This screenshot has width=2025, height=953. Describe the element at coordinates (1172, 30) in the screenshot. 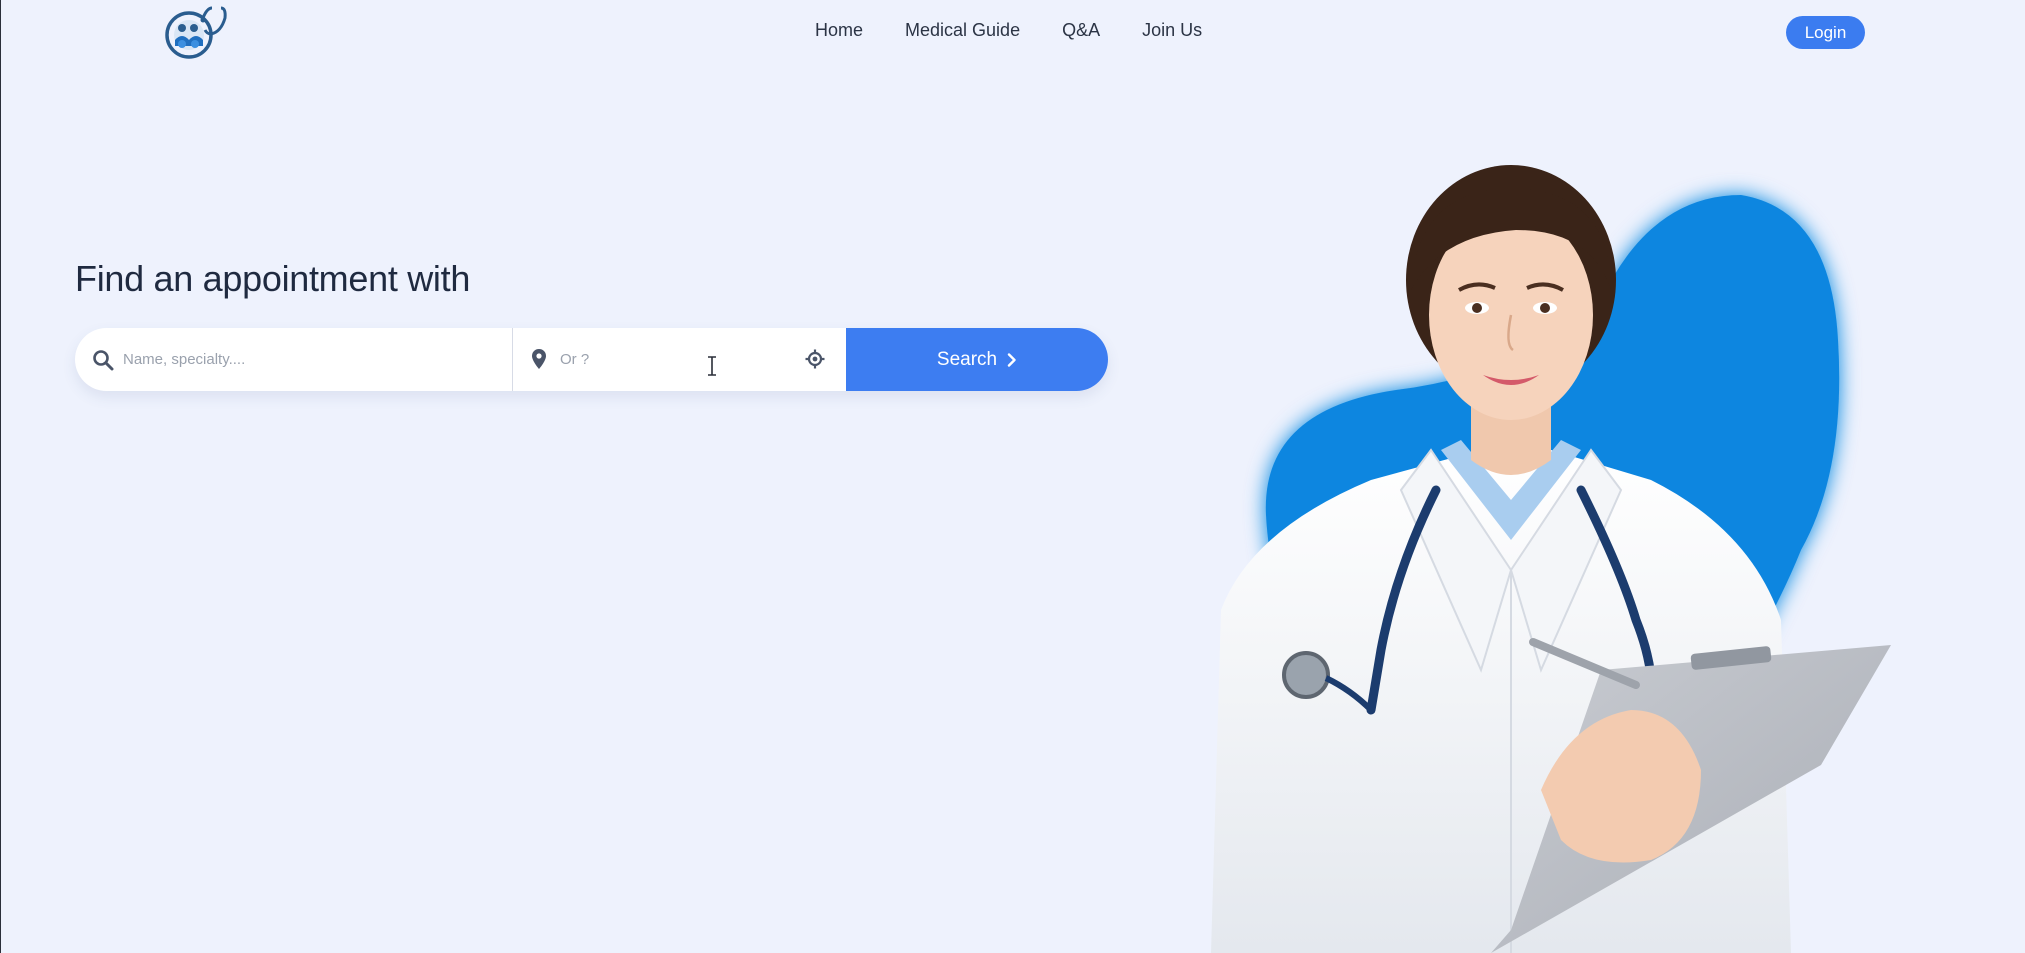

I see `nav-join-us: Join Us` at that location.